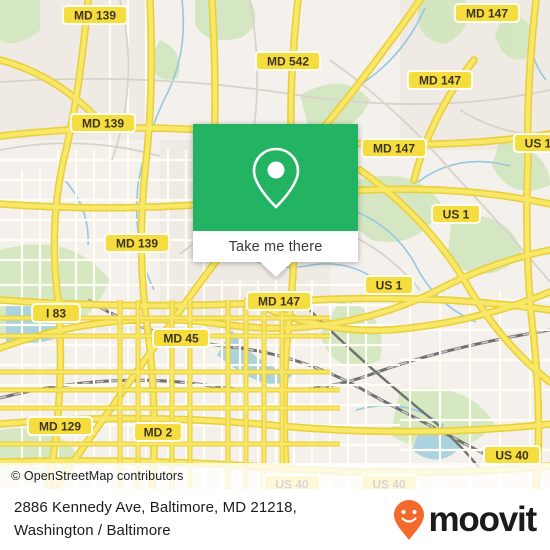 The width and height of the screenshot is (550, 550). I want to click on road-shield: MD 45, so click(181, 338).